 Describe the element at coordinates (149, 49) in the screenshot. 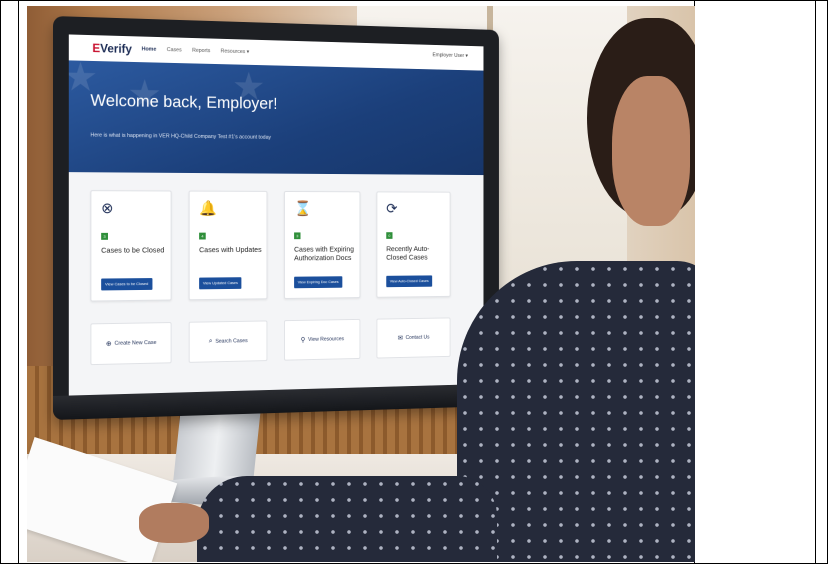

I see `nav-home: Home` at that location.